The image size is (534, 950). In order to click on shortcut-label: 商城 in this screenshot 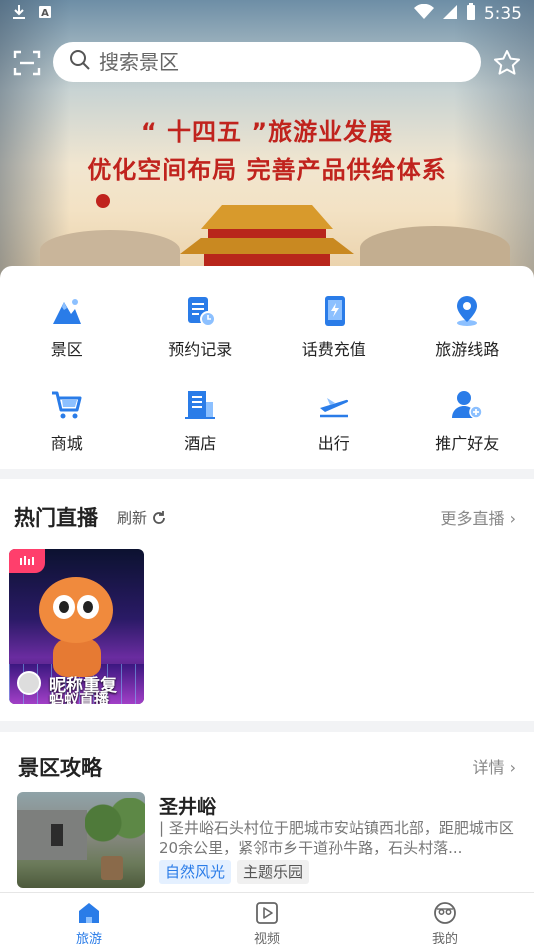, I will do `click(66, 443)`.